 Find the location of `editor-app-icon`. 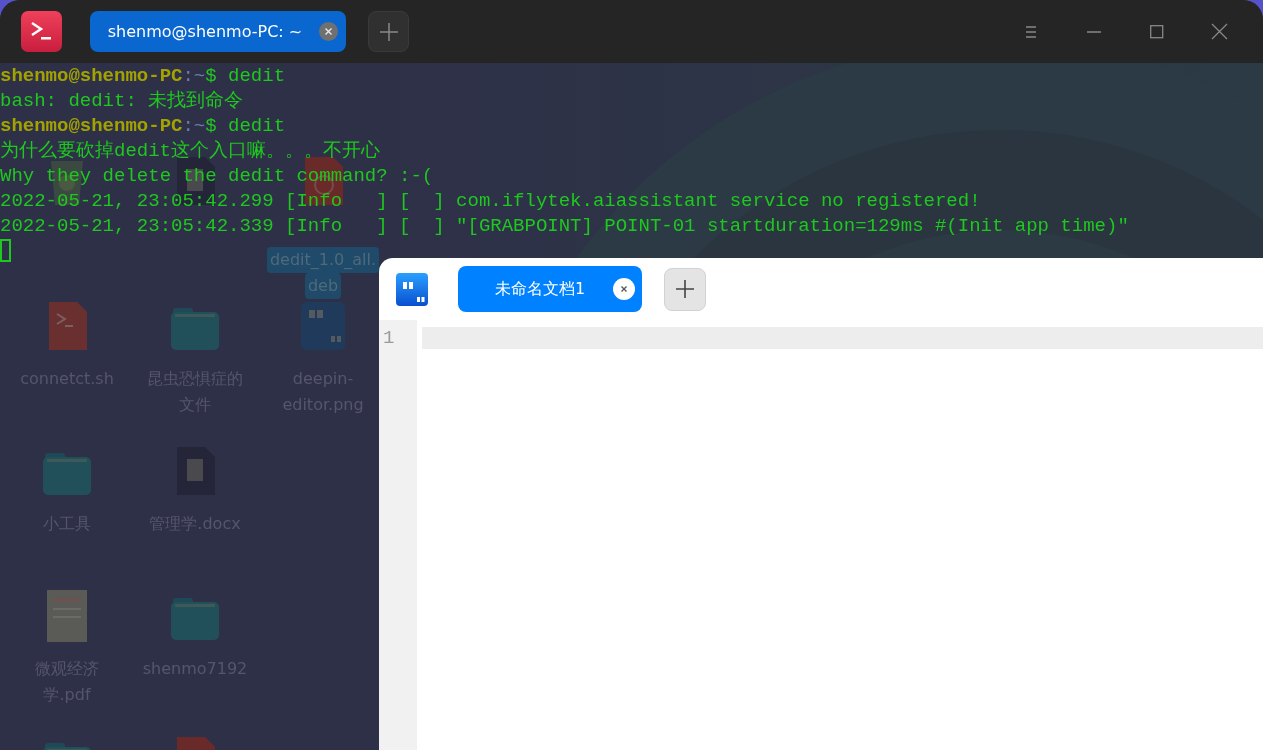

editor-app-icon is located at coordinates (412, 289).